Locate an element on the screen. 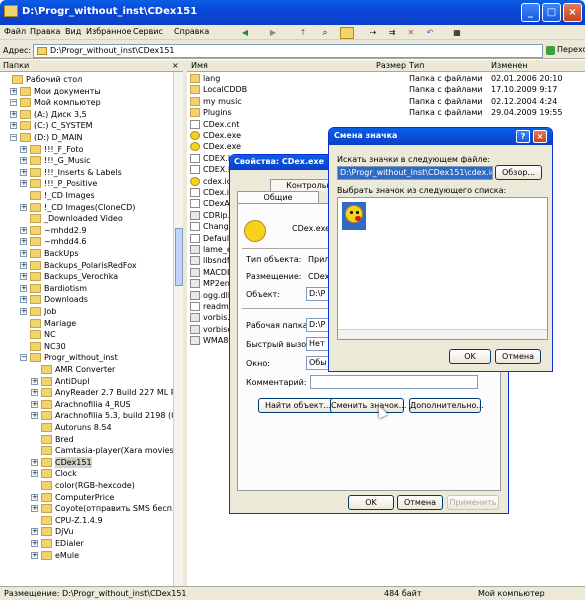 Image resolution: width=585 pixels, height=600 pixels. list-item: LocalCDDB Папка с файлами 17.10.2009 9:17 is located at coordinates (386, 89).